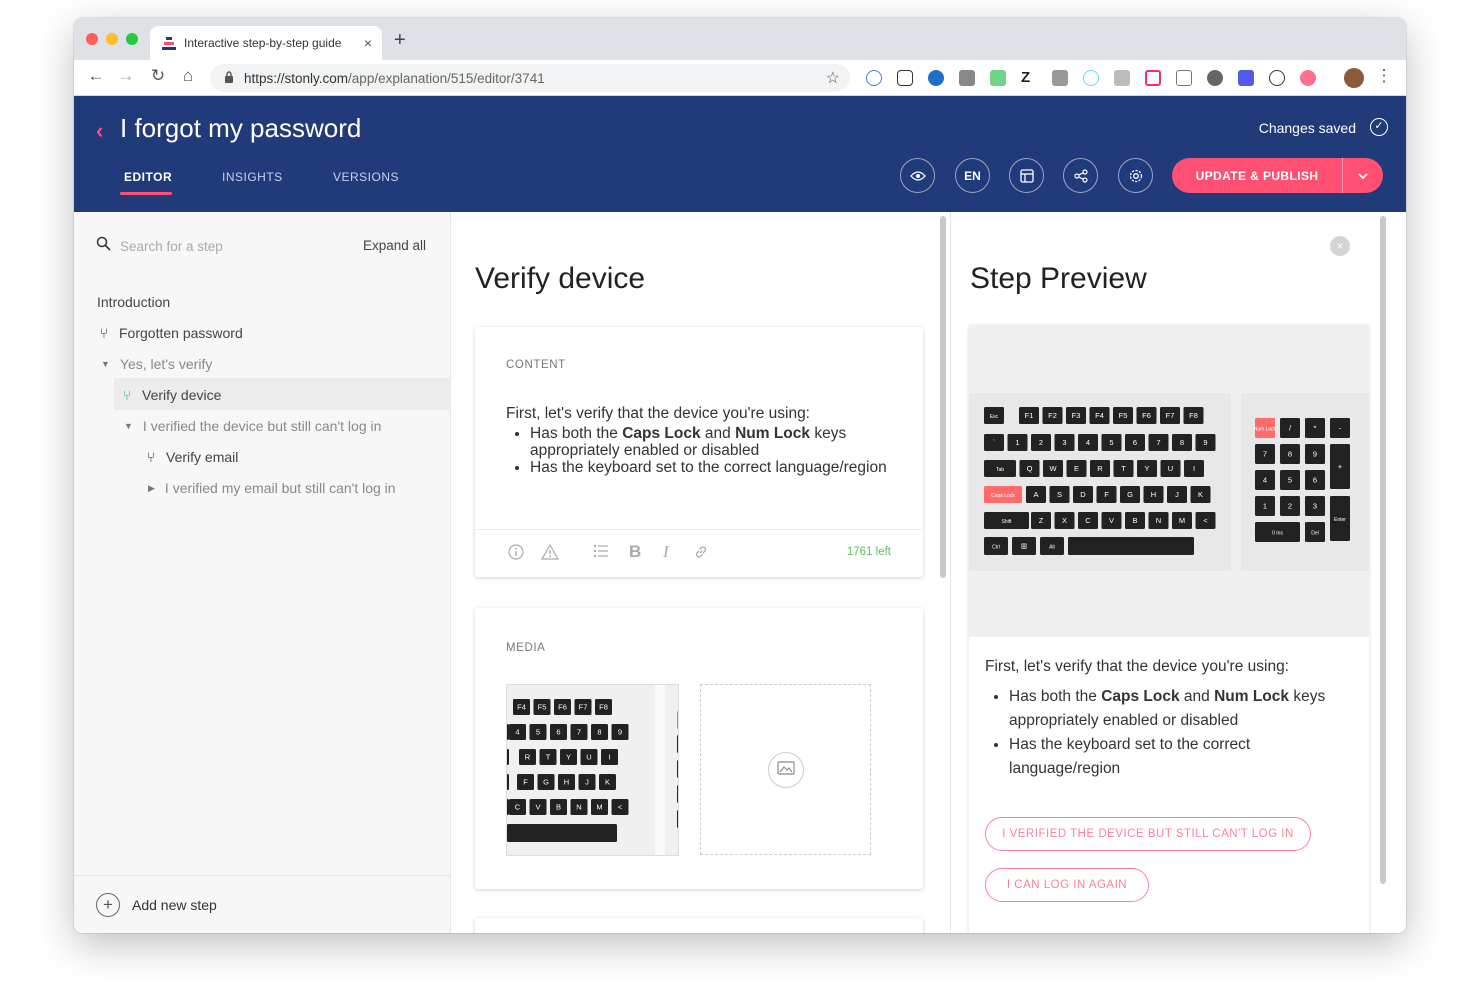 The width and height of the screenshot is (1480, 987). I want to click on key-label: Y, so click(568, 757).